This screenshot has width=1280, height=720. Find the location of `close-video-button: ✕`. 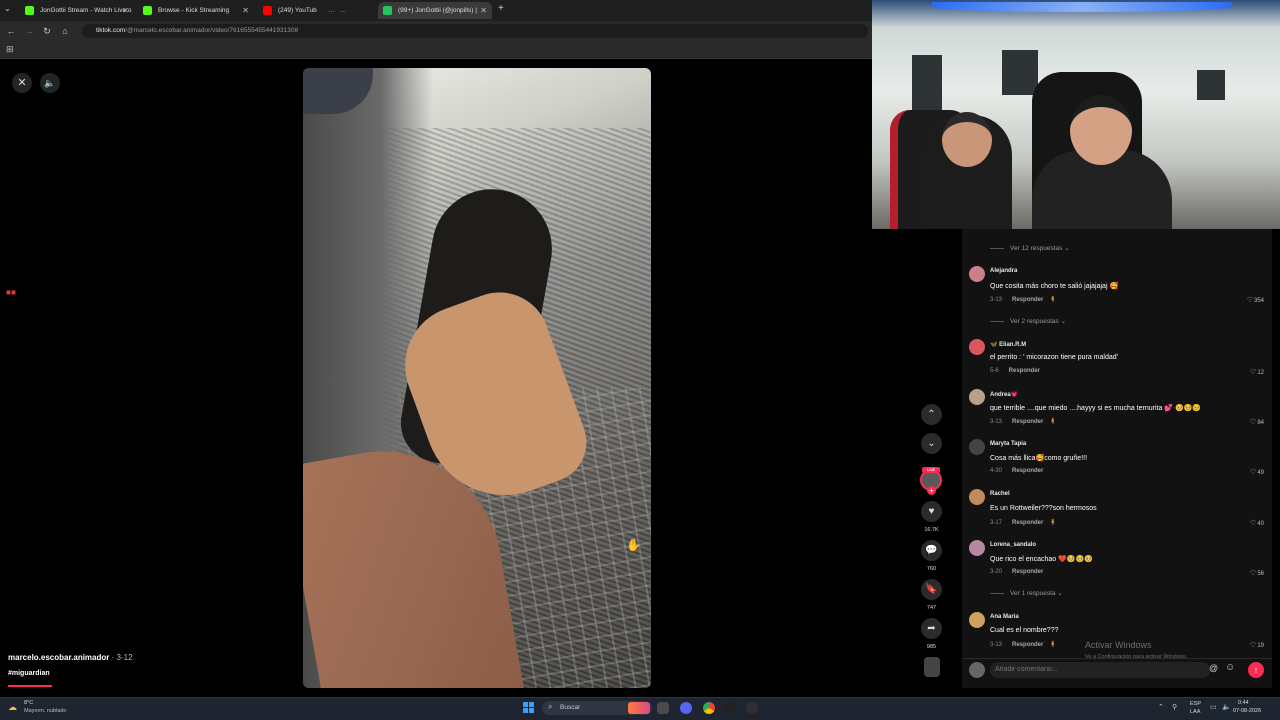

close-video-button: ✕ is located at coordinates (22, 83).